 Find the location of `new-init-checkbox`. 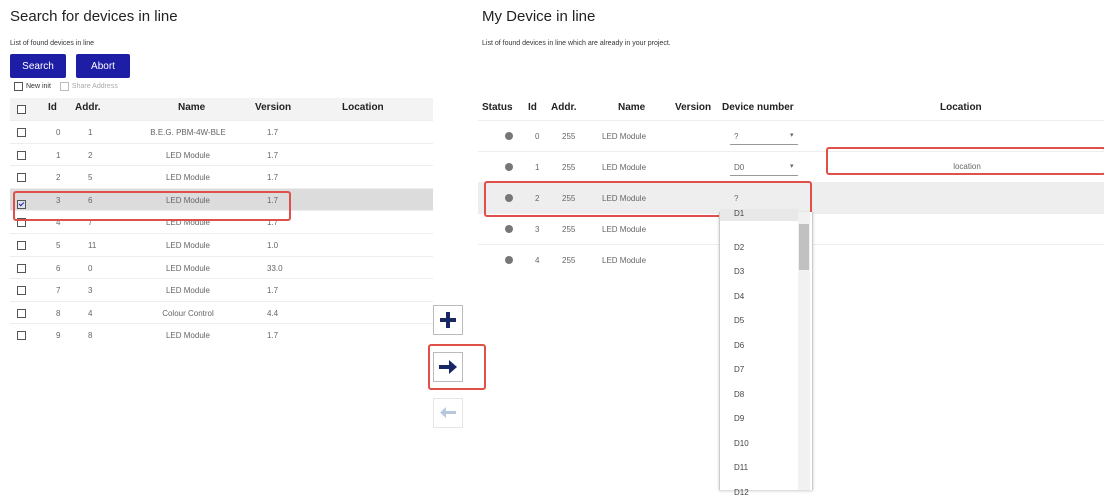

new-init-checkbox is located at coordinates (18, 86).